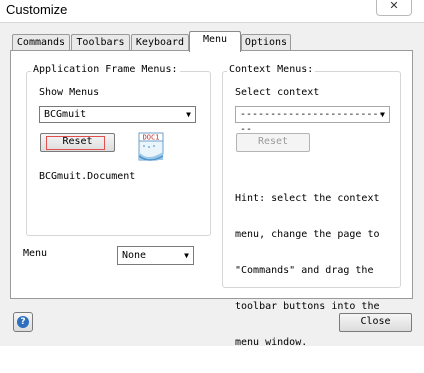 The width and height of the screenshot is (424, 373). What do you see at coordinates (307, 306) in the screenshot?
I see `hint-line: toolbar buttons into the` at bounding box center [307, 306].